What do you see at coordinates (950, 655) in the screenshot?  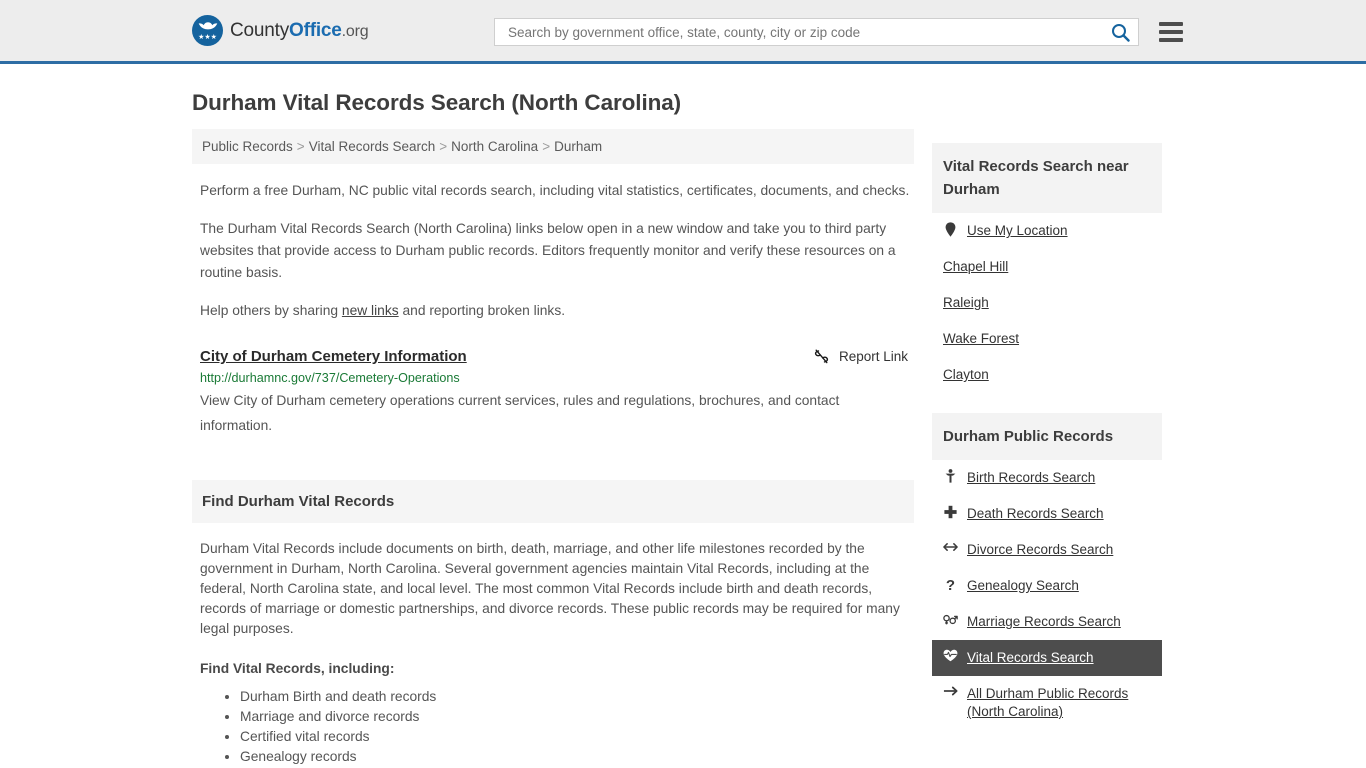 I see `heartbeat-icon` at bounding box center [950, 655].